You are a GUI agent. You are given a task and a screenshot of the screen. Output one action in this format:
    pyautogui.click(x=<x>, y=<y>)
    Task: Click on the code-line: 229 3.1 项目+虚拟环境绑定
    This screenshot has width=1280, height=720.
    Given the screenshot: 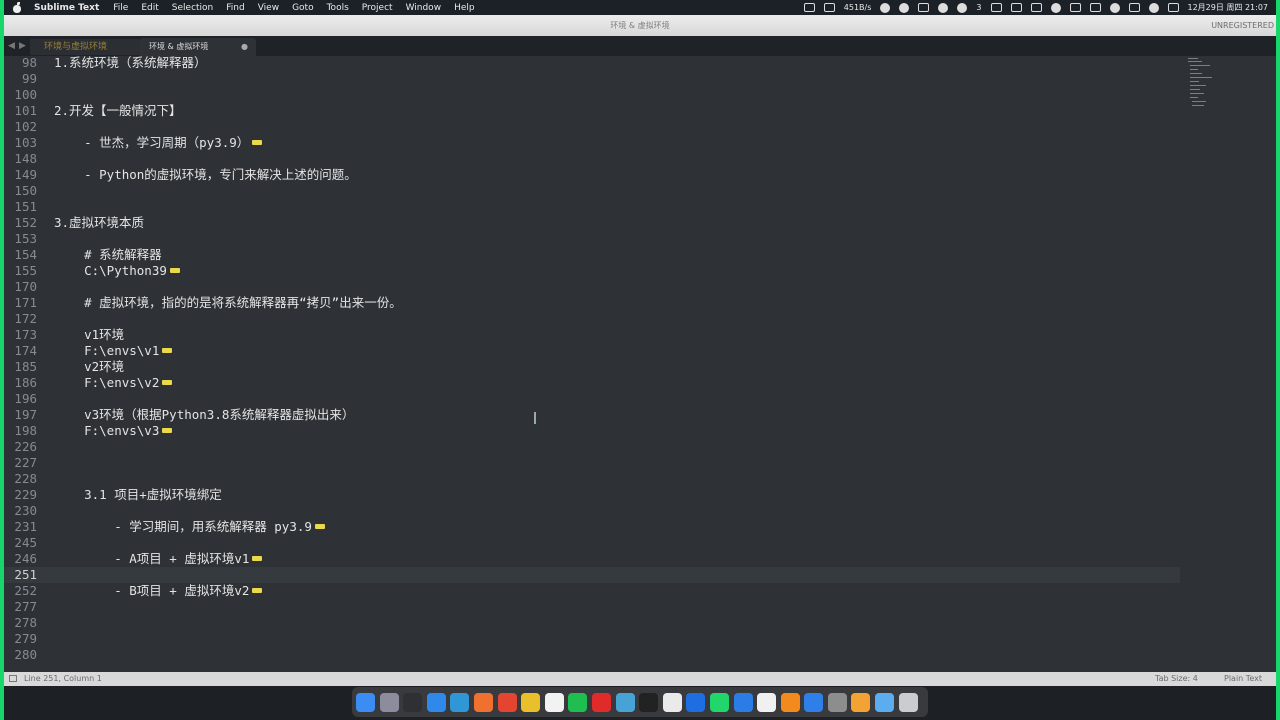 What is the action you would take?
    pyautogui.click(x=590, y=495)
    